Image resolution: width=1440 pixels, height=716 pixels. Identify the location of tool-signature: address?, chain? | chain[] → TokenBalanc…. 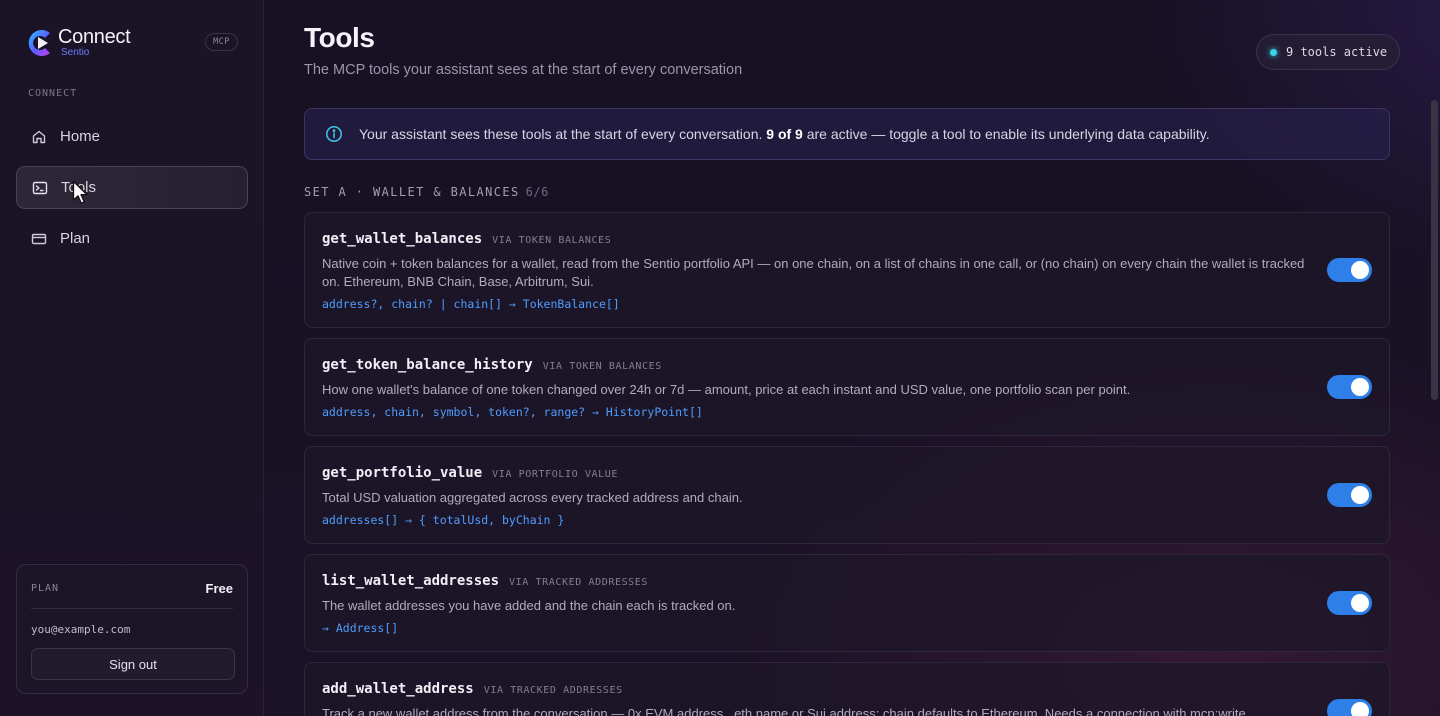
(471, 304).